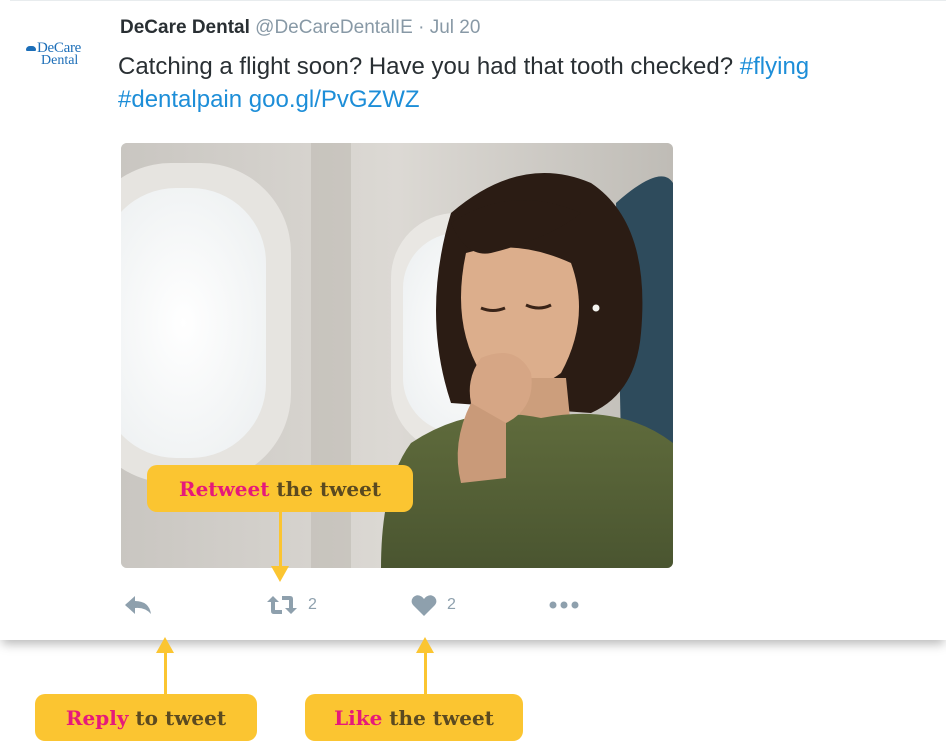 This screenshot has width=946, height=754. What do you see at coordinates (177, 717) in the screenshot?
I see `reply-callout-text: to tweet` at bounding box center [177, 717].